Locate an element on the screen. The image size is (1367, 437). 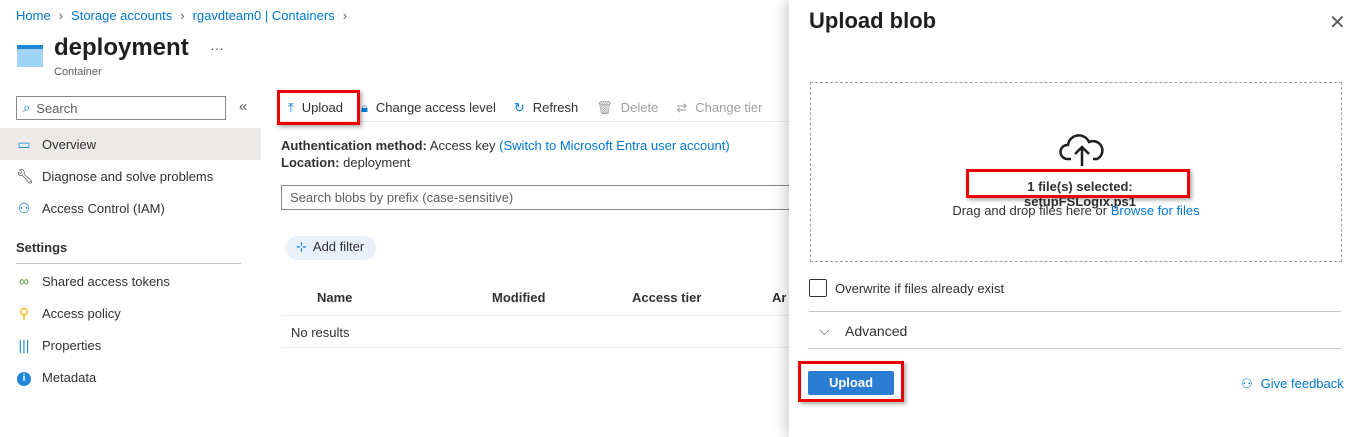
link-icon: ∞ is located at coordinates (24, 281).